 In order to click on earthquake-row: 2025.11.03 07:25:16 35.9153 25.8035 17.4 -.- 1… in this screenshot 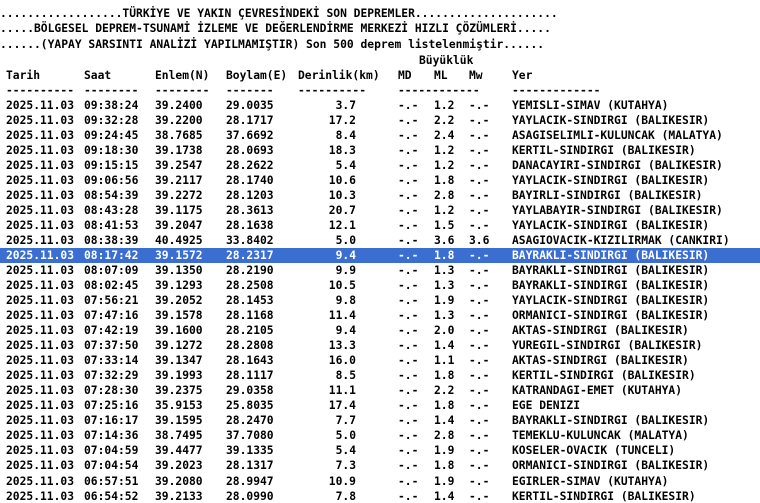, I will do `click(380, 405)`.